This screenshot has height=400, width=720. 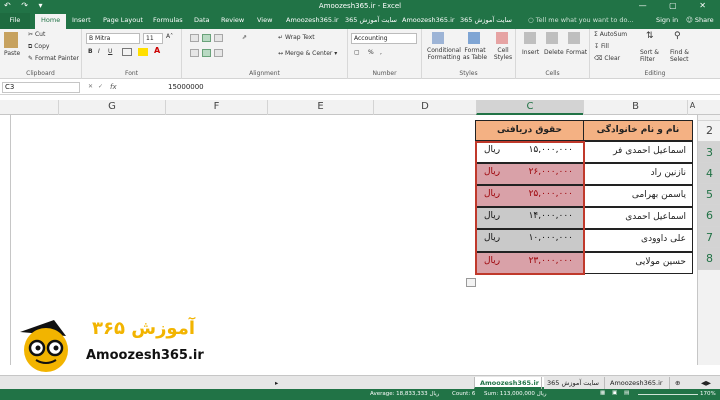 What do you see at coordinates (186, 87) in the screenshot?
I see `formula-input: 15000000` at bounding box center [186, 87].